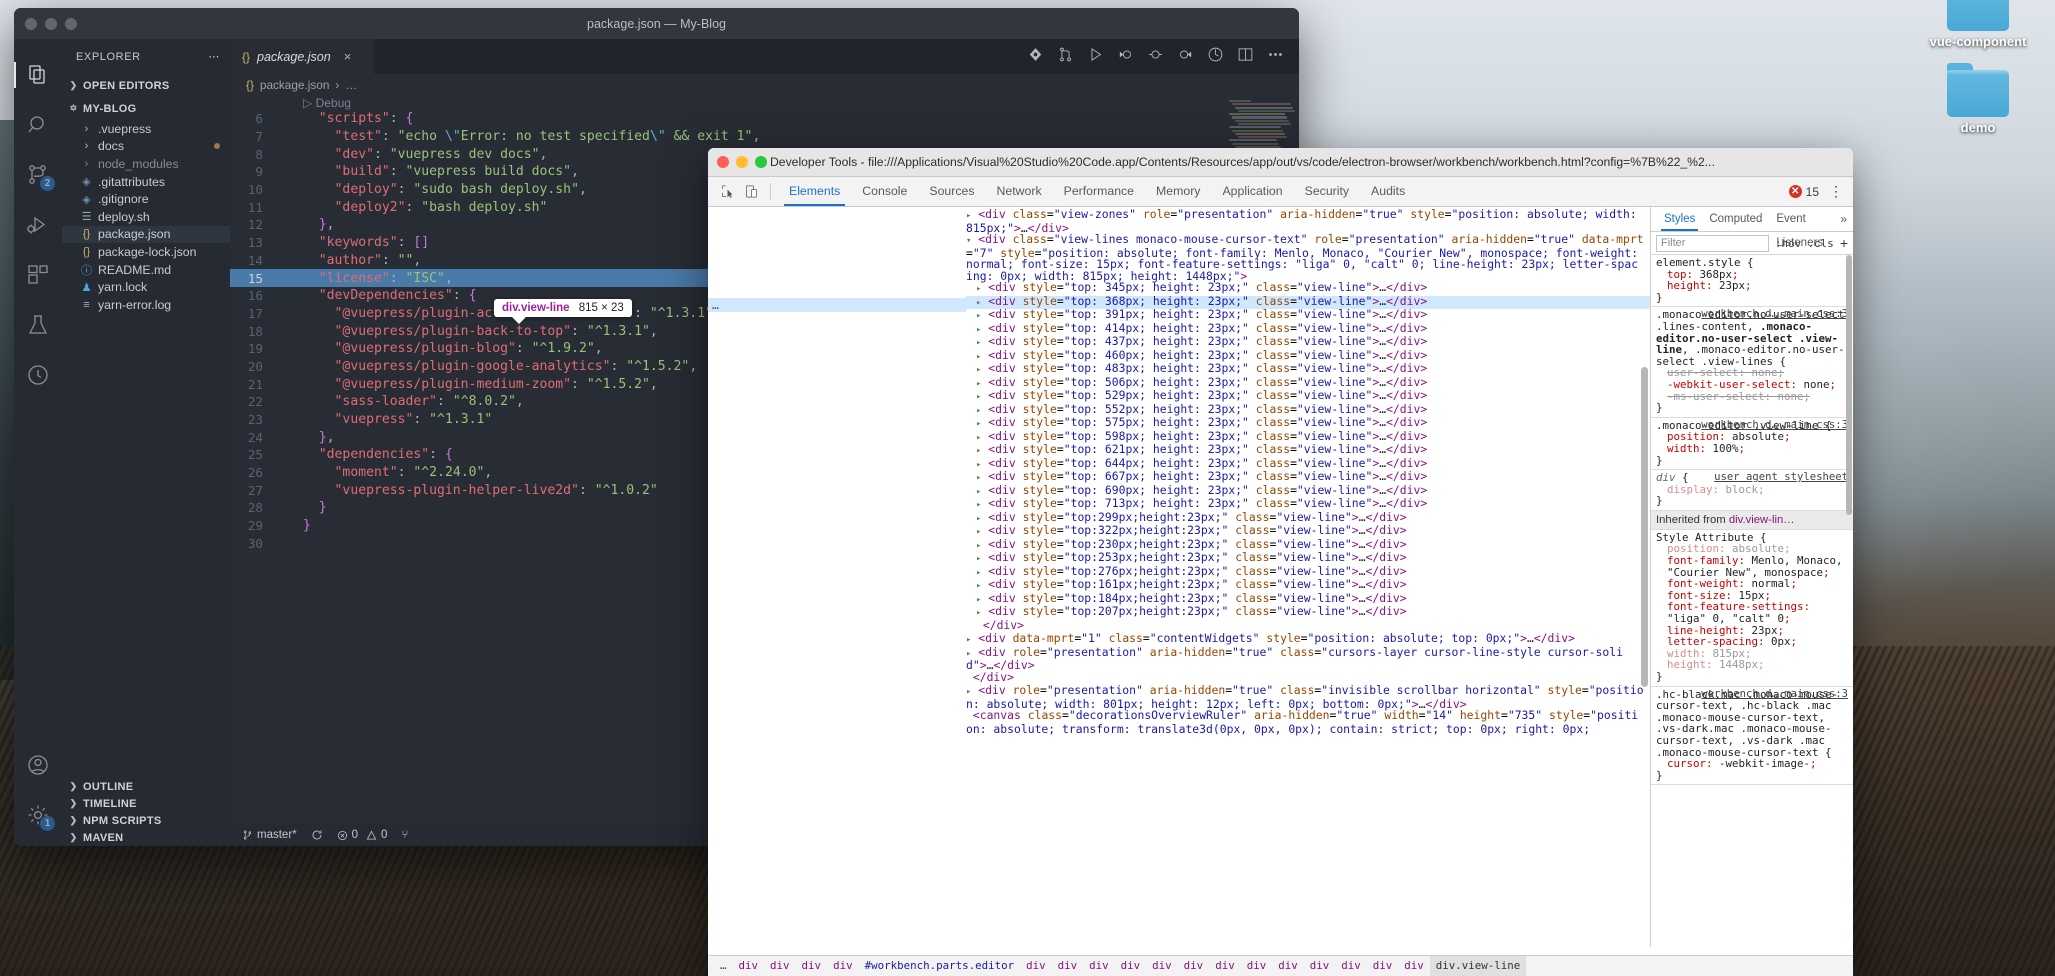  Describe the element at coordinates (146, 147) in the screenshot. I see `file-tree-item: › docs` at that location.